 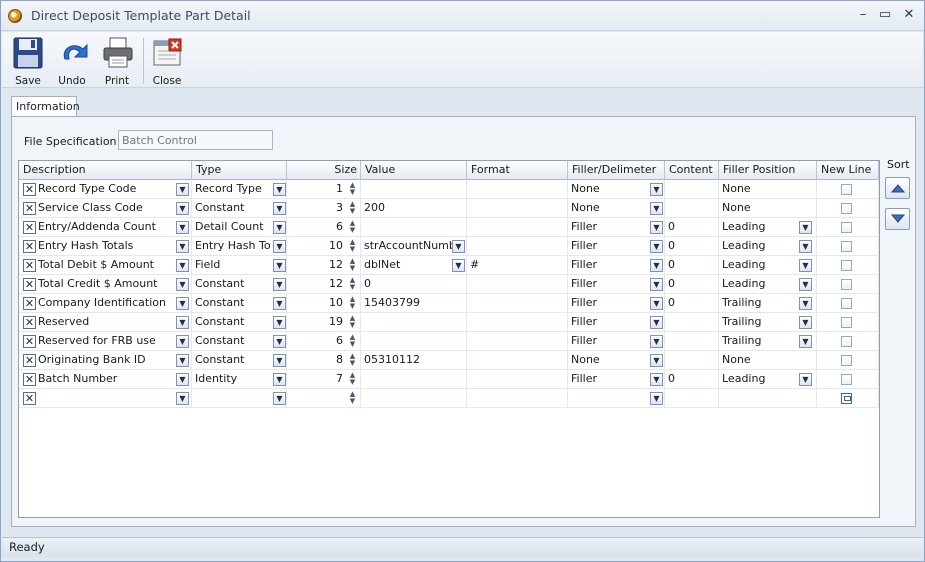 What do you see at coordinates (324, 360) in the screenshot?
I see `size-cell: 8 ▲ ▼` at bounding box center [324, 360].